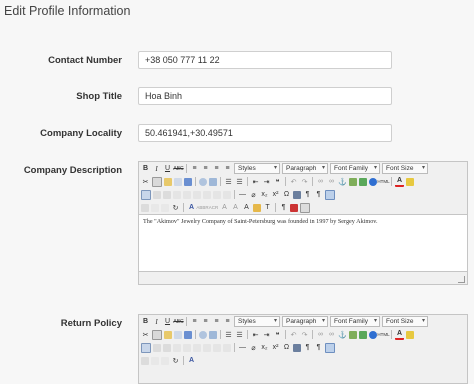  Describe the element at coordinates (145, 181) in the screenshot. I see `cut-icon: ✂` at that location.